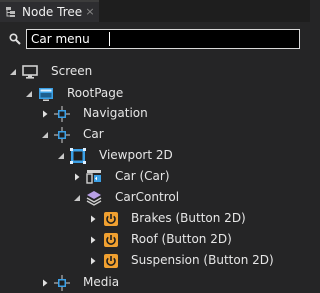 The width and height of the screenshot is (320, 293). What do you see at coordinates (155, 72) in the screenshot?
I see `tree-row: Screen` at bounding box center [155, 72].